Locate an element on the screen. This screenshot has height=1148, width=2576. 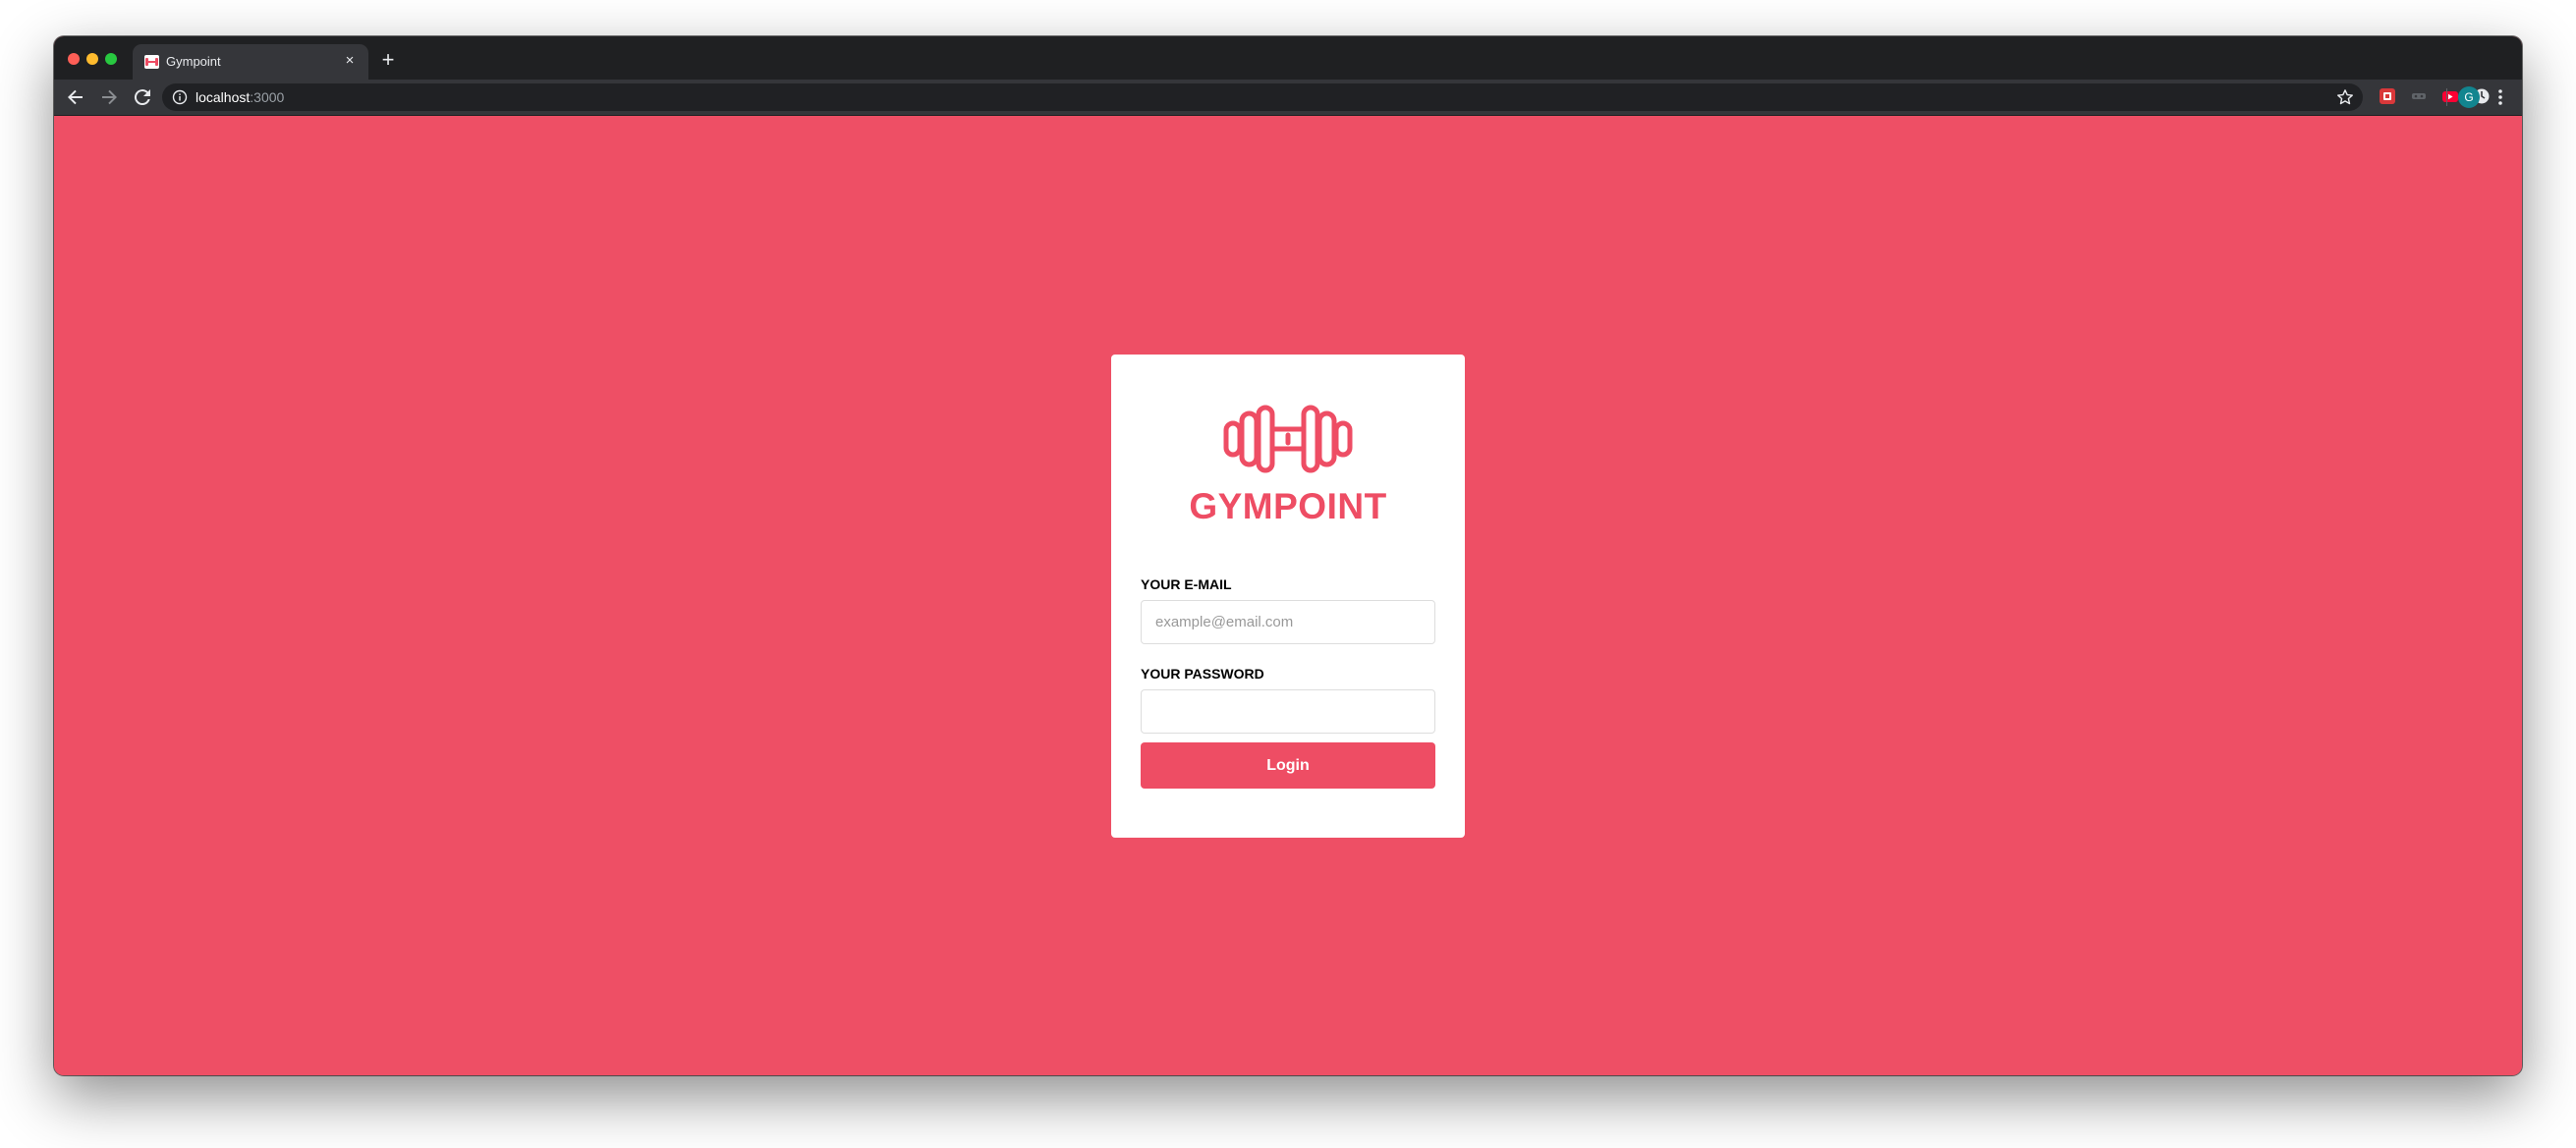
tab-gympoint: Gympoint × is located at coordinates (250, 62).